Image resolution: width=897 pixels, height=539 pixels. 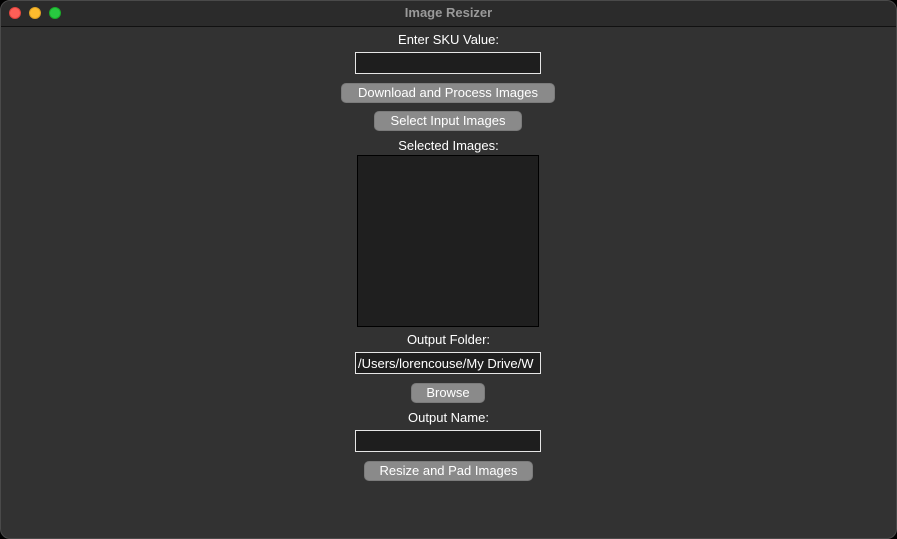 I want to click on output-folder-input, so click(x=448, y=363).